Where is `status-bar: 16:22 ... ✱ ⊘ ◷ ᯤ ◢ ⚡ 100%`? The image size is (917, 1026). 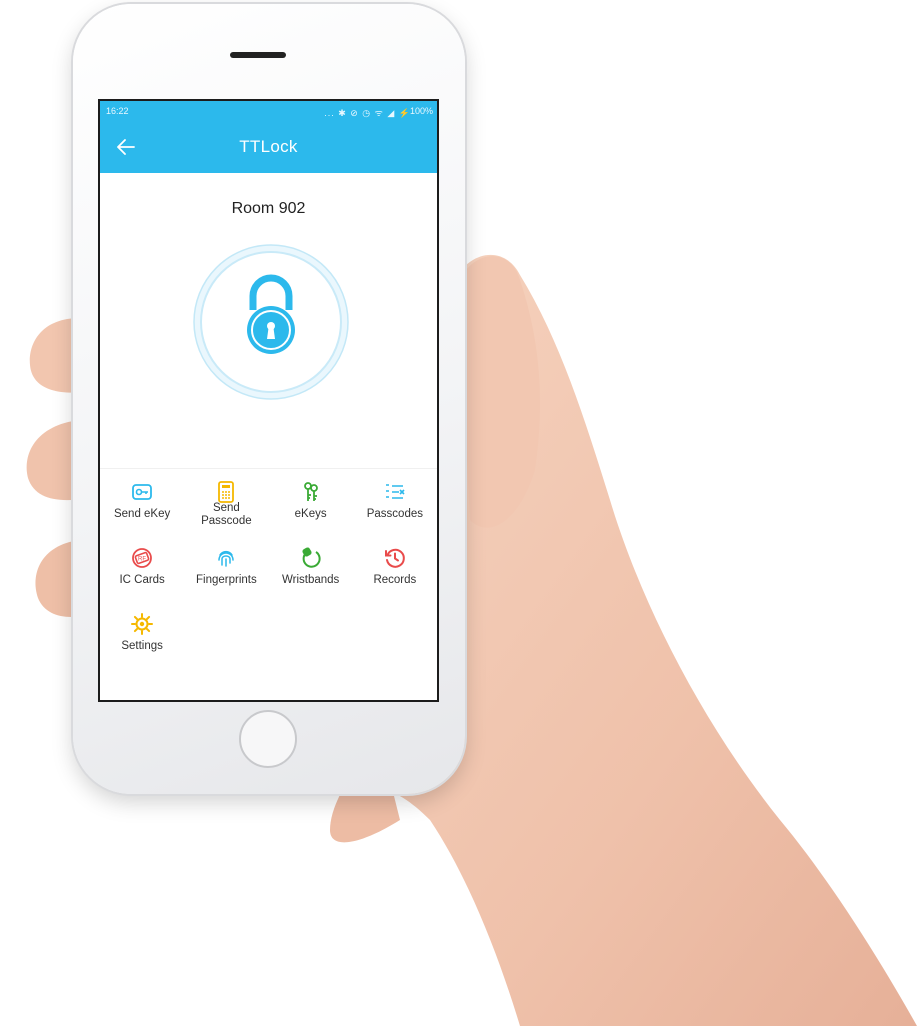 status-bar: 16:22 ... ✱ ⊘ ◷ ᯤ ◢ ⚡ 100% is located at coordinates (268, 112).